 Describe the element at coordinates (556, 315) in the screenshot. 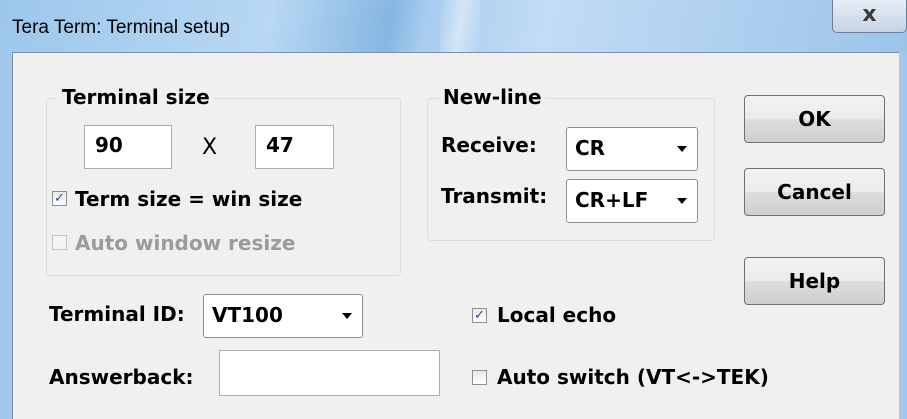

I see `local-echo-label: Local echo` at that location.